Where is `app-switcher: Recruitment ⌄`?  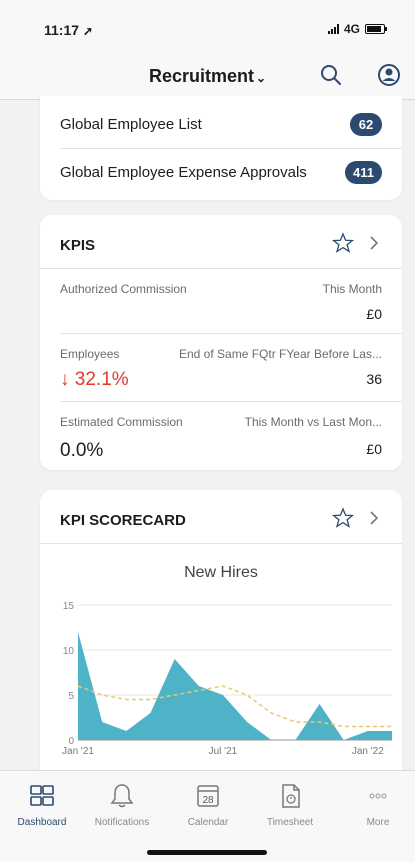 app-switcher: Recruitment ⌄ is located at coordinates (207, 76).